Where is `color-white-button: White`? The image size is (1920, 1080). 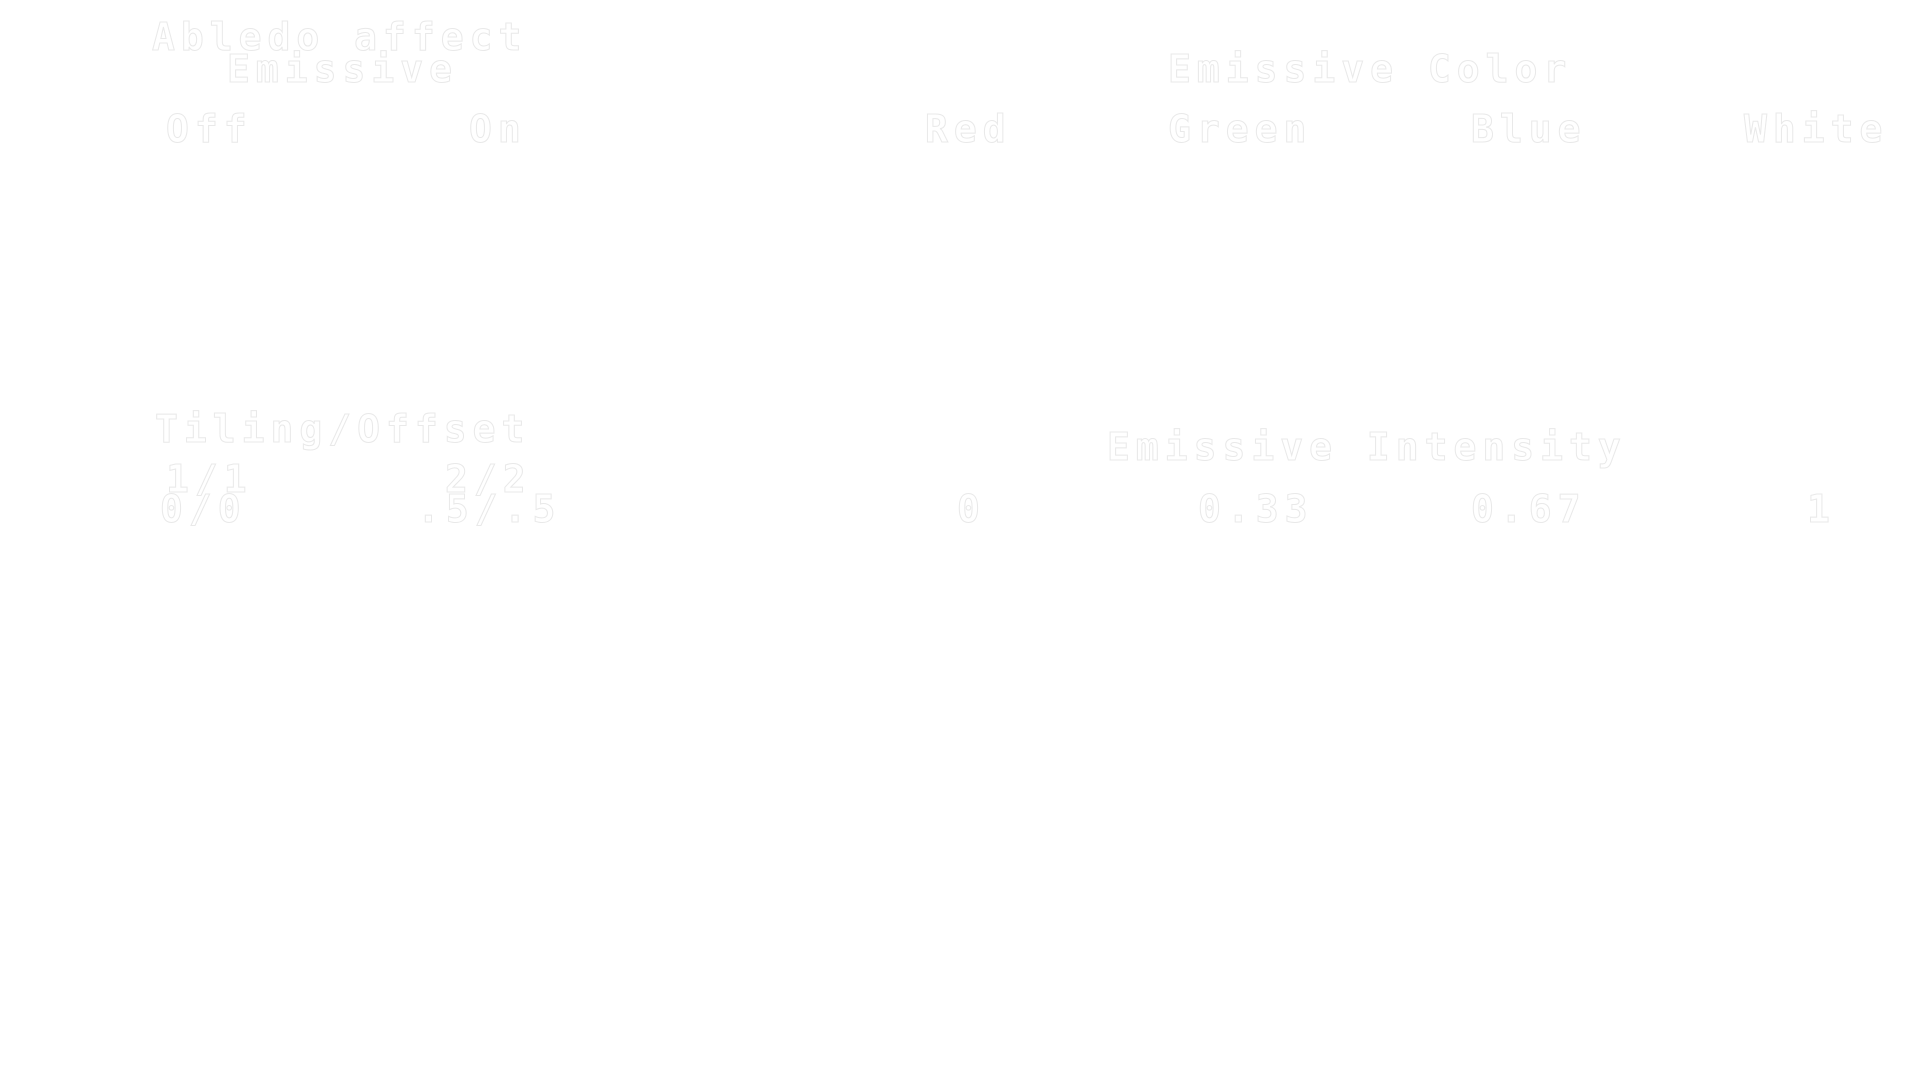
color-white-button: White is located at coordinates (1815, 129).